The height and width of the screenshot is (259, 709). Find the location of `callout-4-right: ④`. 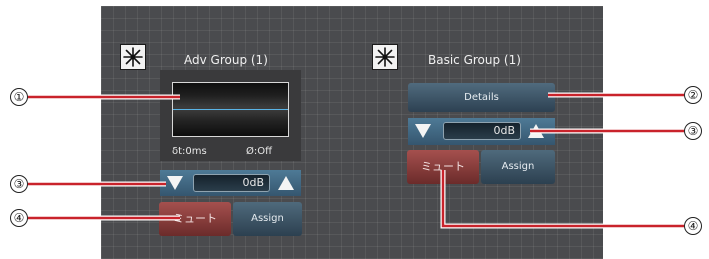

callout-4-right: ④ is located at coordinates (693, 226).